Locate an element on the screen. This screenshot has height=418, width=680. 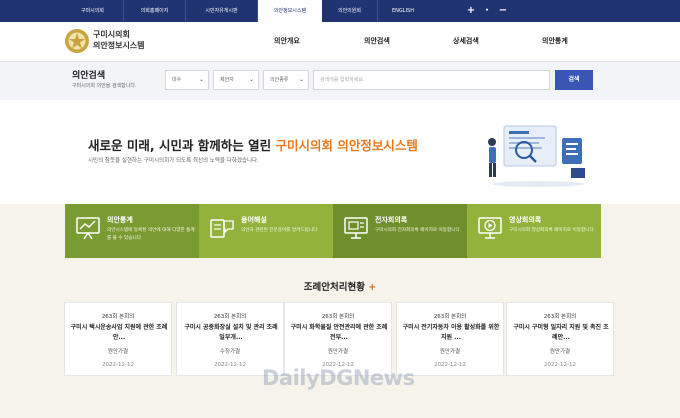
topbar-link-homepage: 의회홈페이지 is located at coordinates (155, 11).